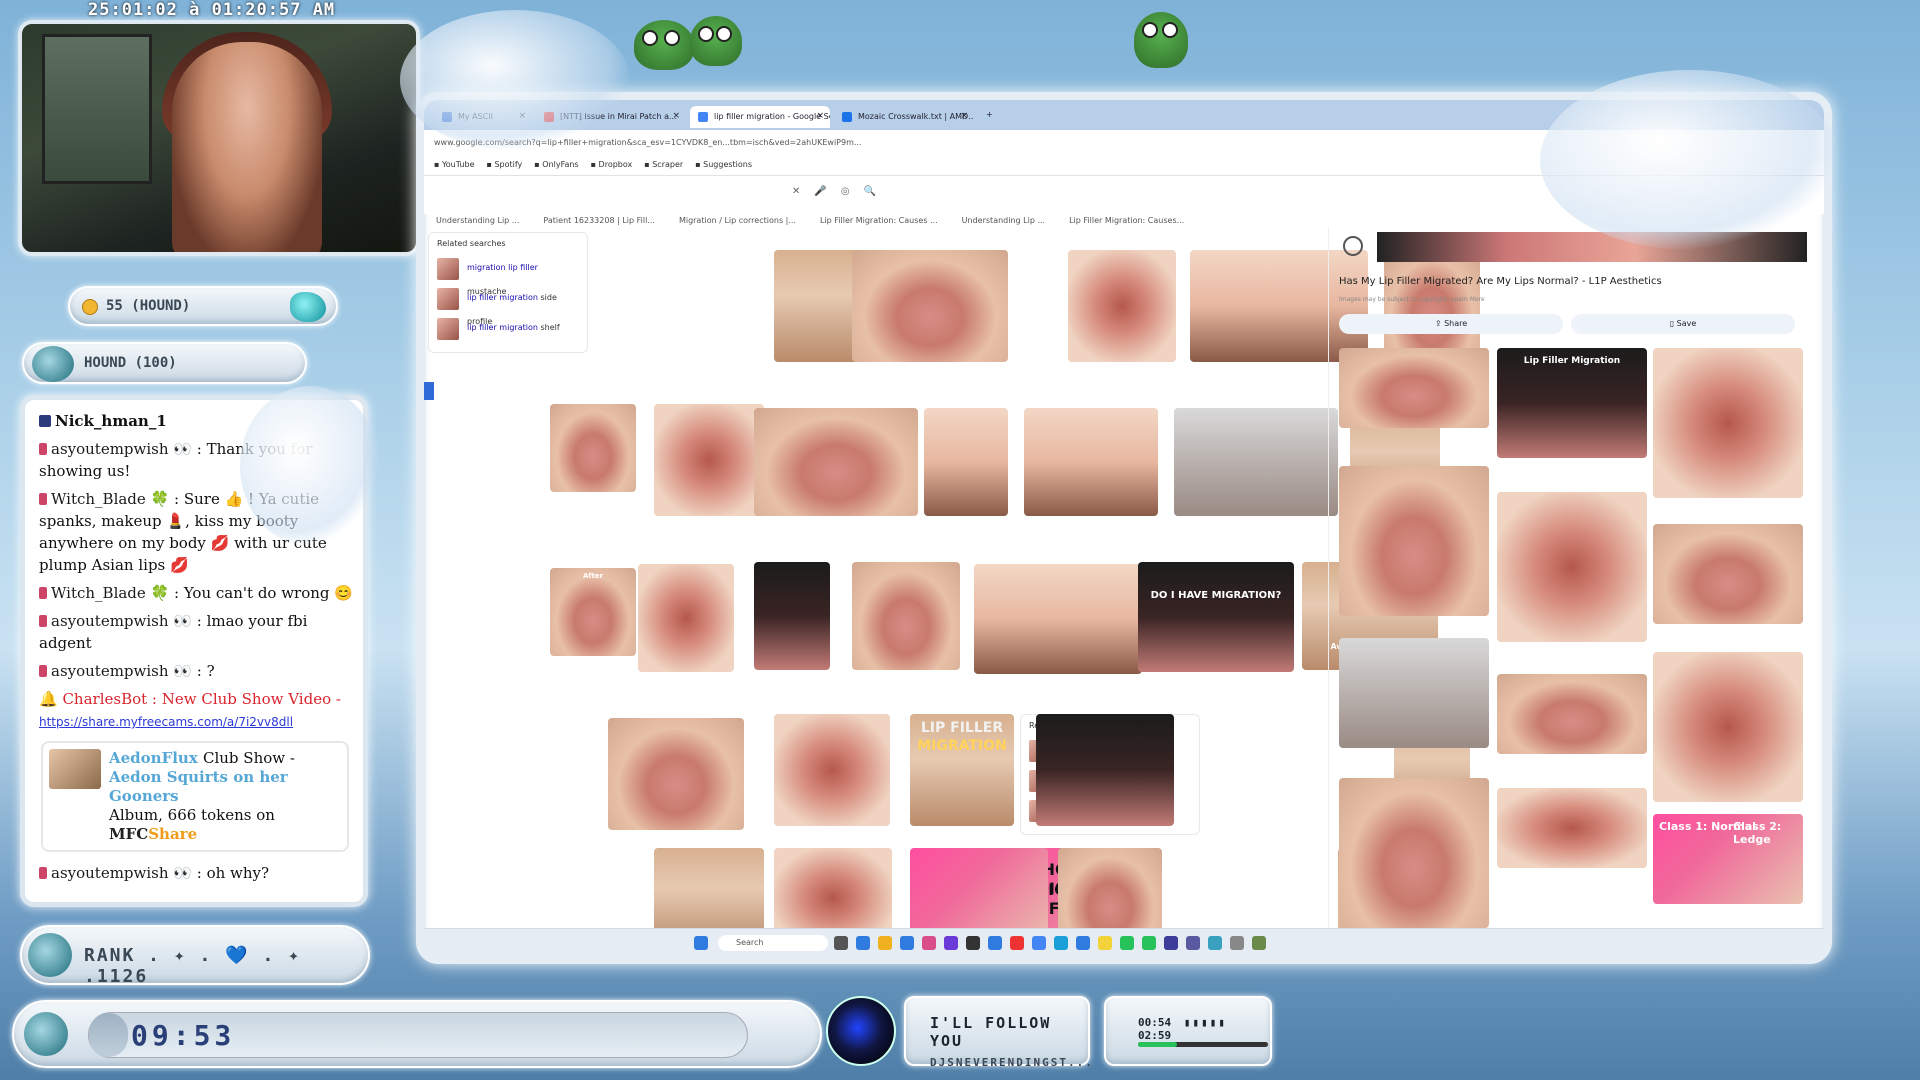  What do you see at coordinates (93, 699) in the screenshot?
I see `chat-username: 🔔 CharlesBot` at bounding box center [93, 699].